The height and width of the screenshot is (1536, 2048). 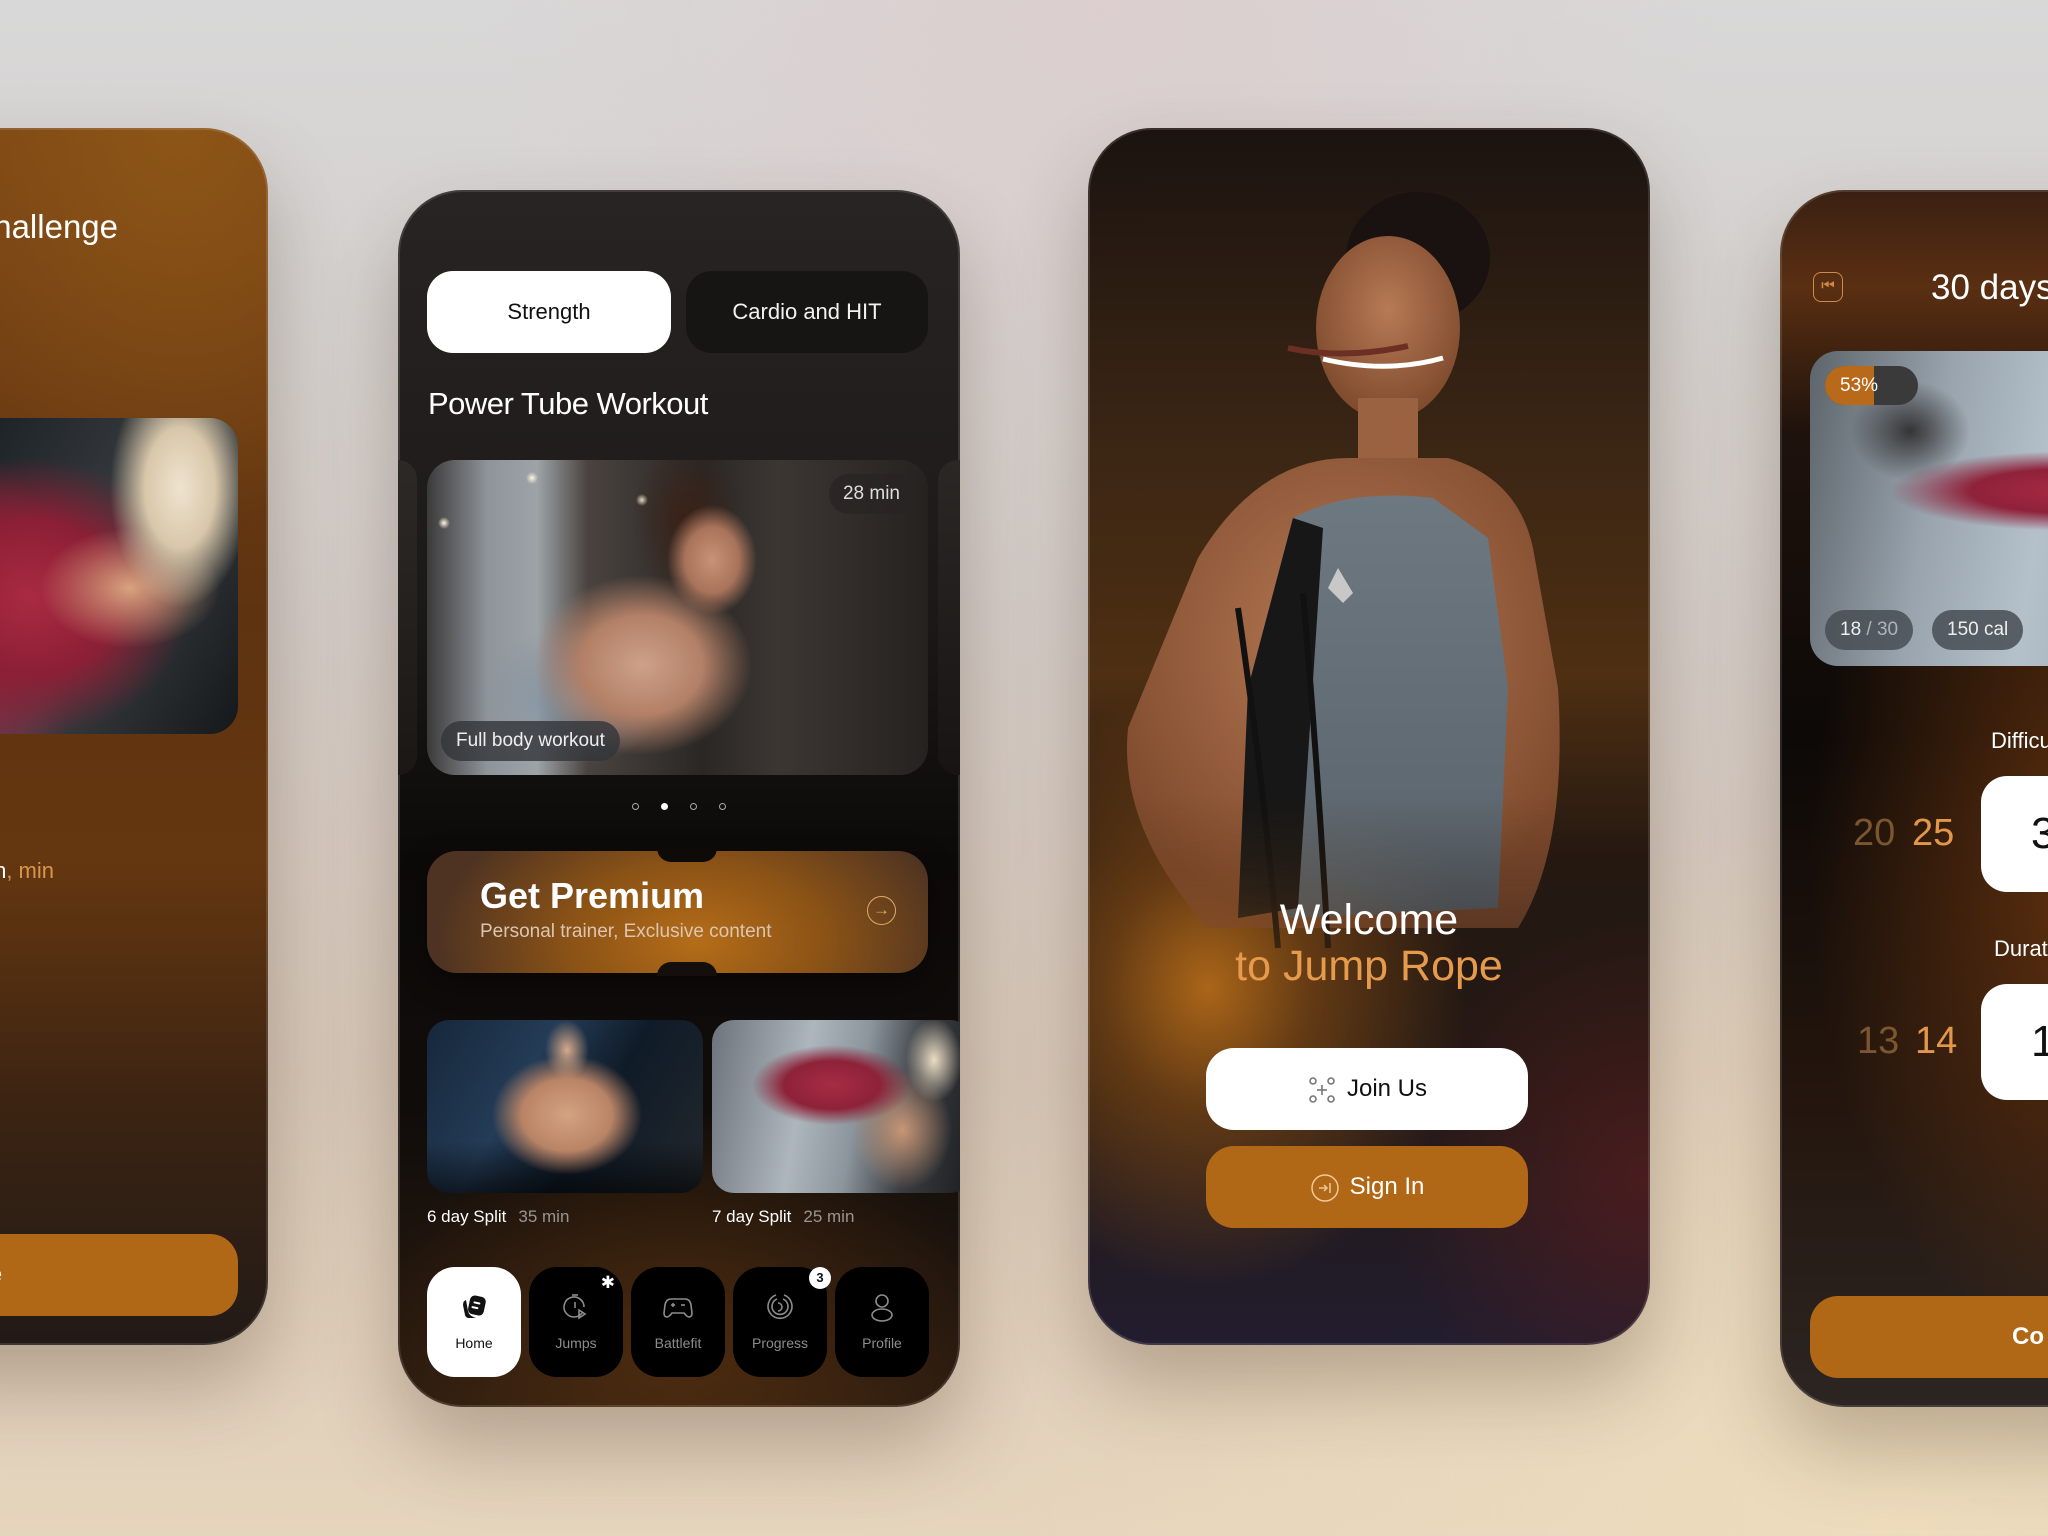 I want to click on sign-in-button: Sign In, so click(x=1367, y=1187).